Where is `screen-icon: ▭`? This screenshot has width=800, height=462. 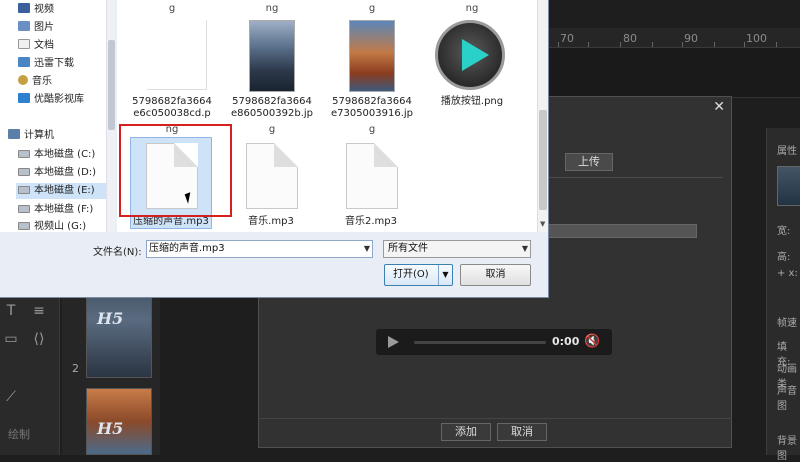 screen-icon: ▭ is located at coordinates (11, 339).